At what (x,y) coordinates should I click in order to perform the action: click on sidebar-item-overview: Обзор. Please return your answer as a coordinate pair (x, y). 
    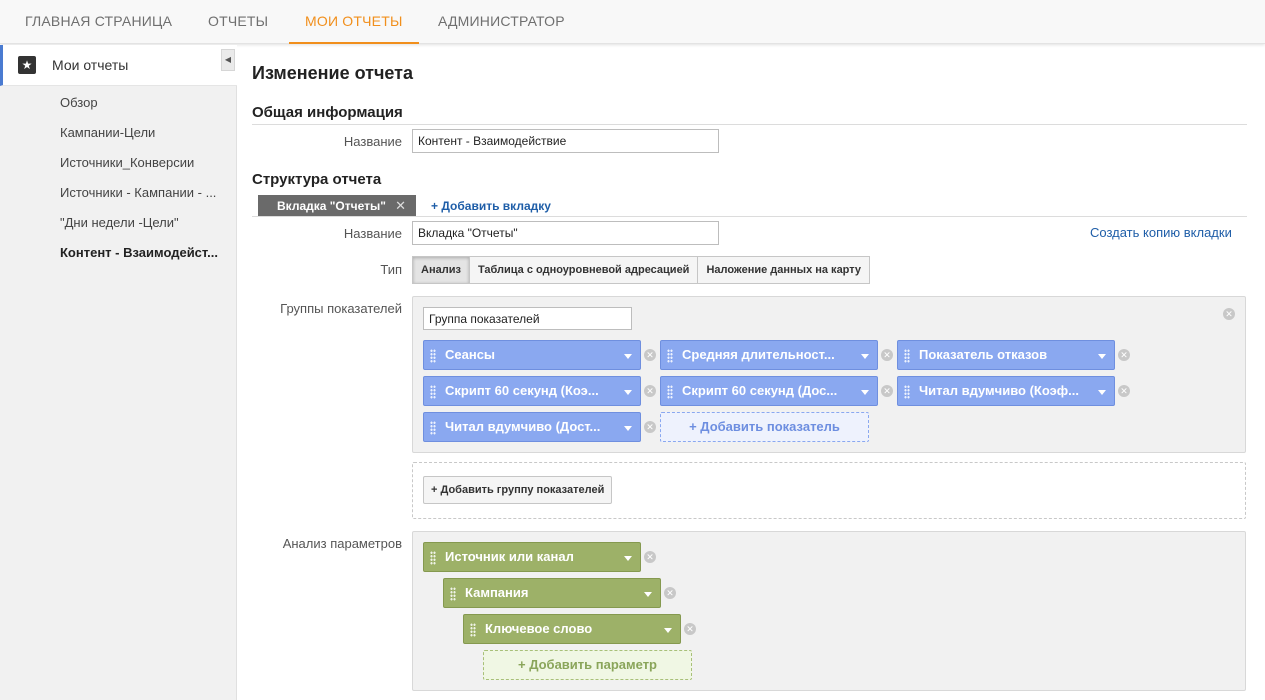
    Looking at the image, I should click on (140, 102).